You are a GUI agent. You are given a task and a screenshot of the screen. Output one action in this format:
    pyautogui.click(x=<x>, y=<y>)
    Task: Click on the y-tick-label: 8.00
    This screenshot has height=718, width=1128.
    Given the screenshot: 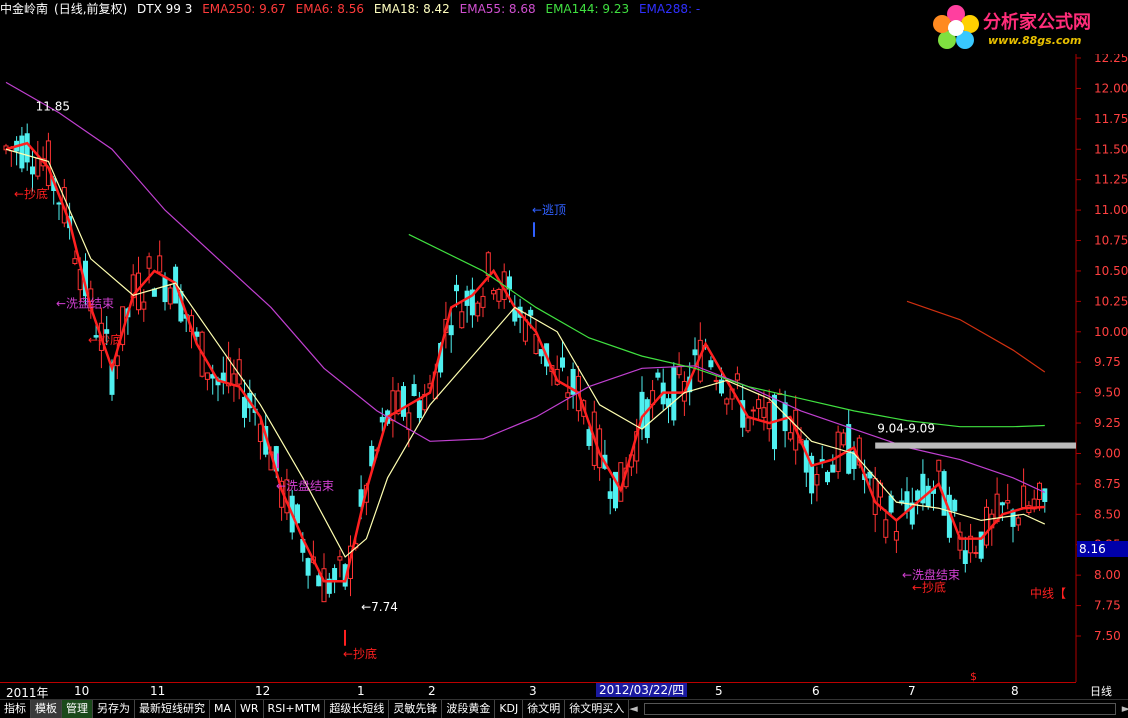 What is the action you would take?
    pyautogui.click(x=1107, y=575)
    